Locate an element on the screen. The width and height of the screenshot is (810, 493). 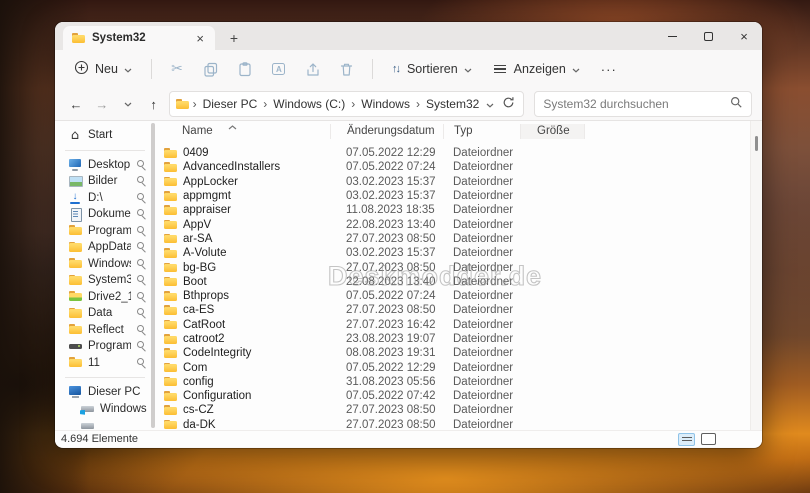
breadcrumb-segment-system32: System32 is located at coordinates (452, 104).